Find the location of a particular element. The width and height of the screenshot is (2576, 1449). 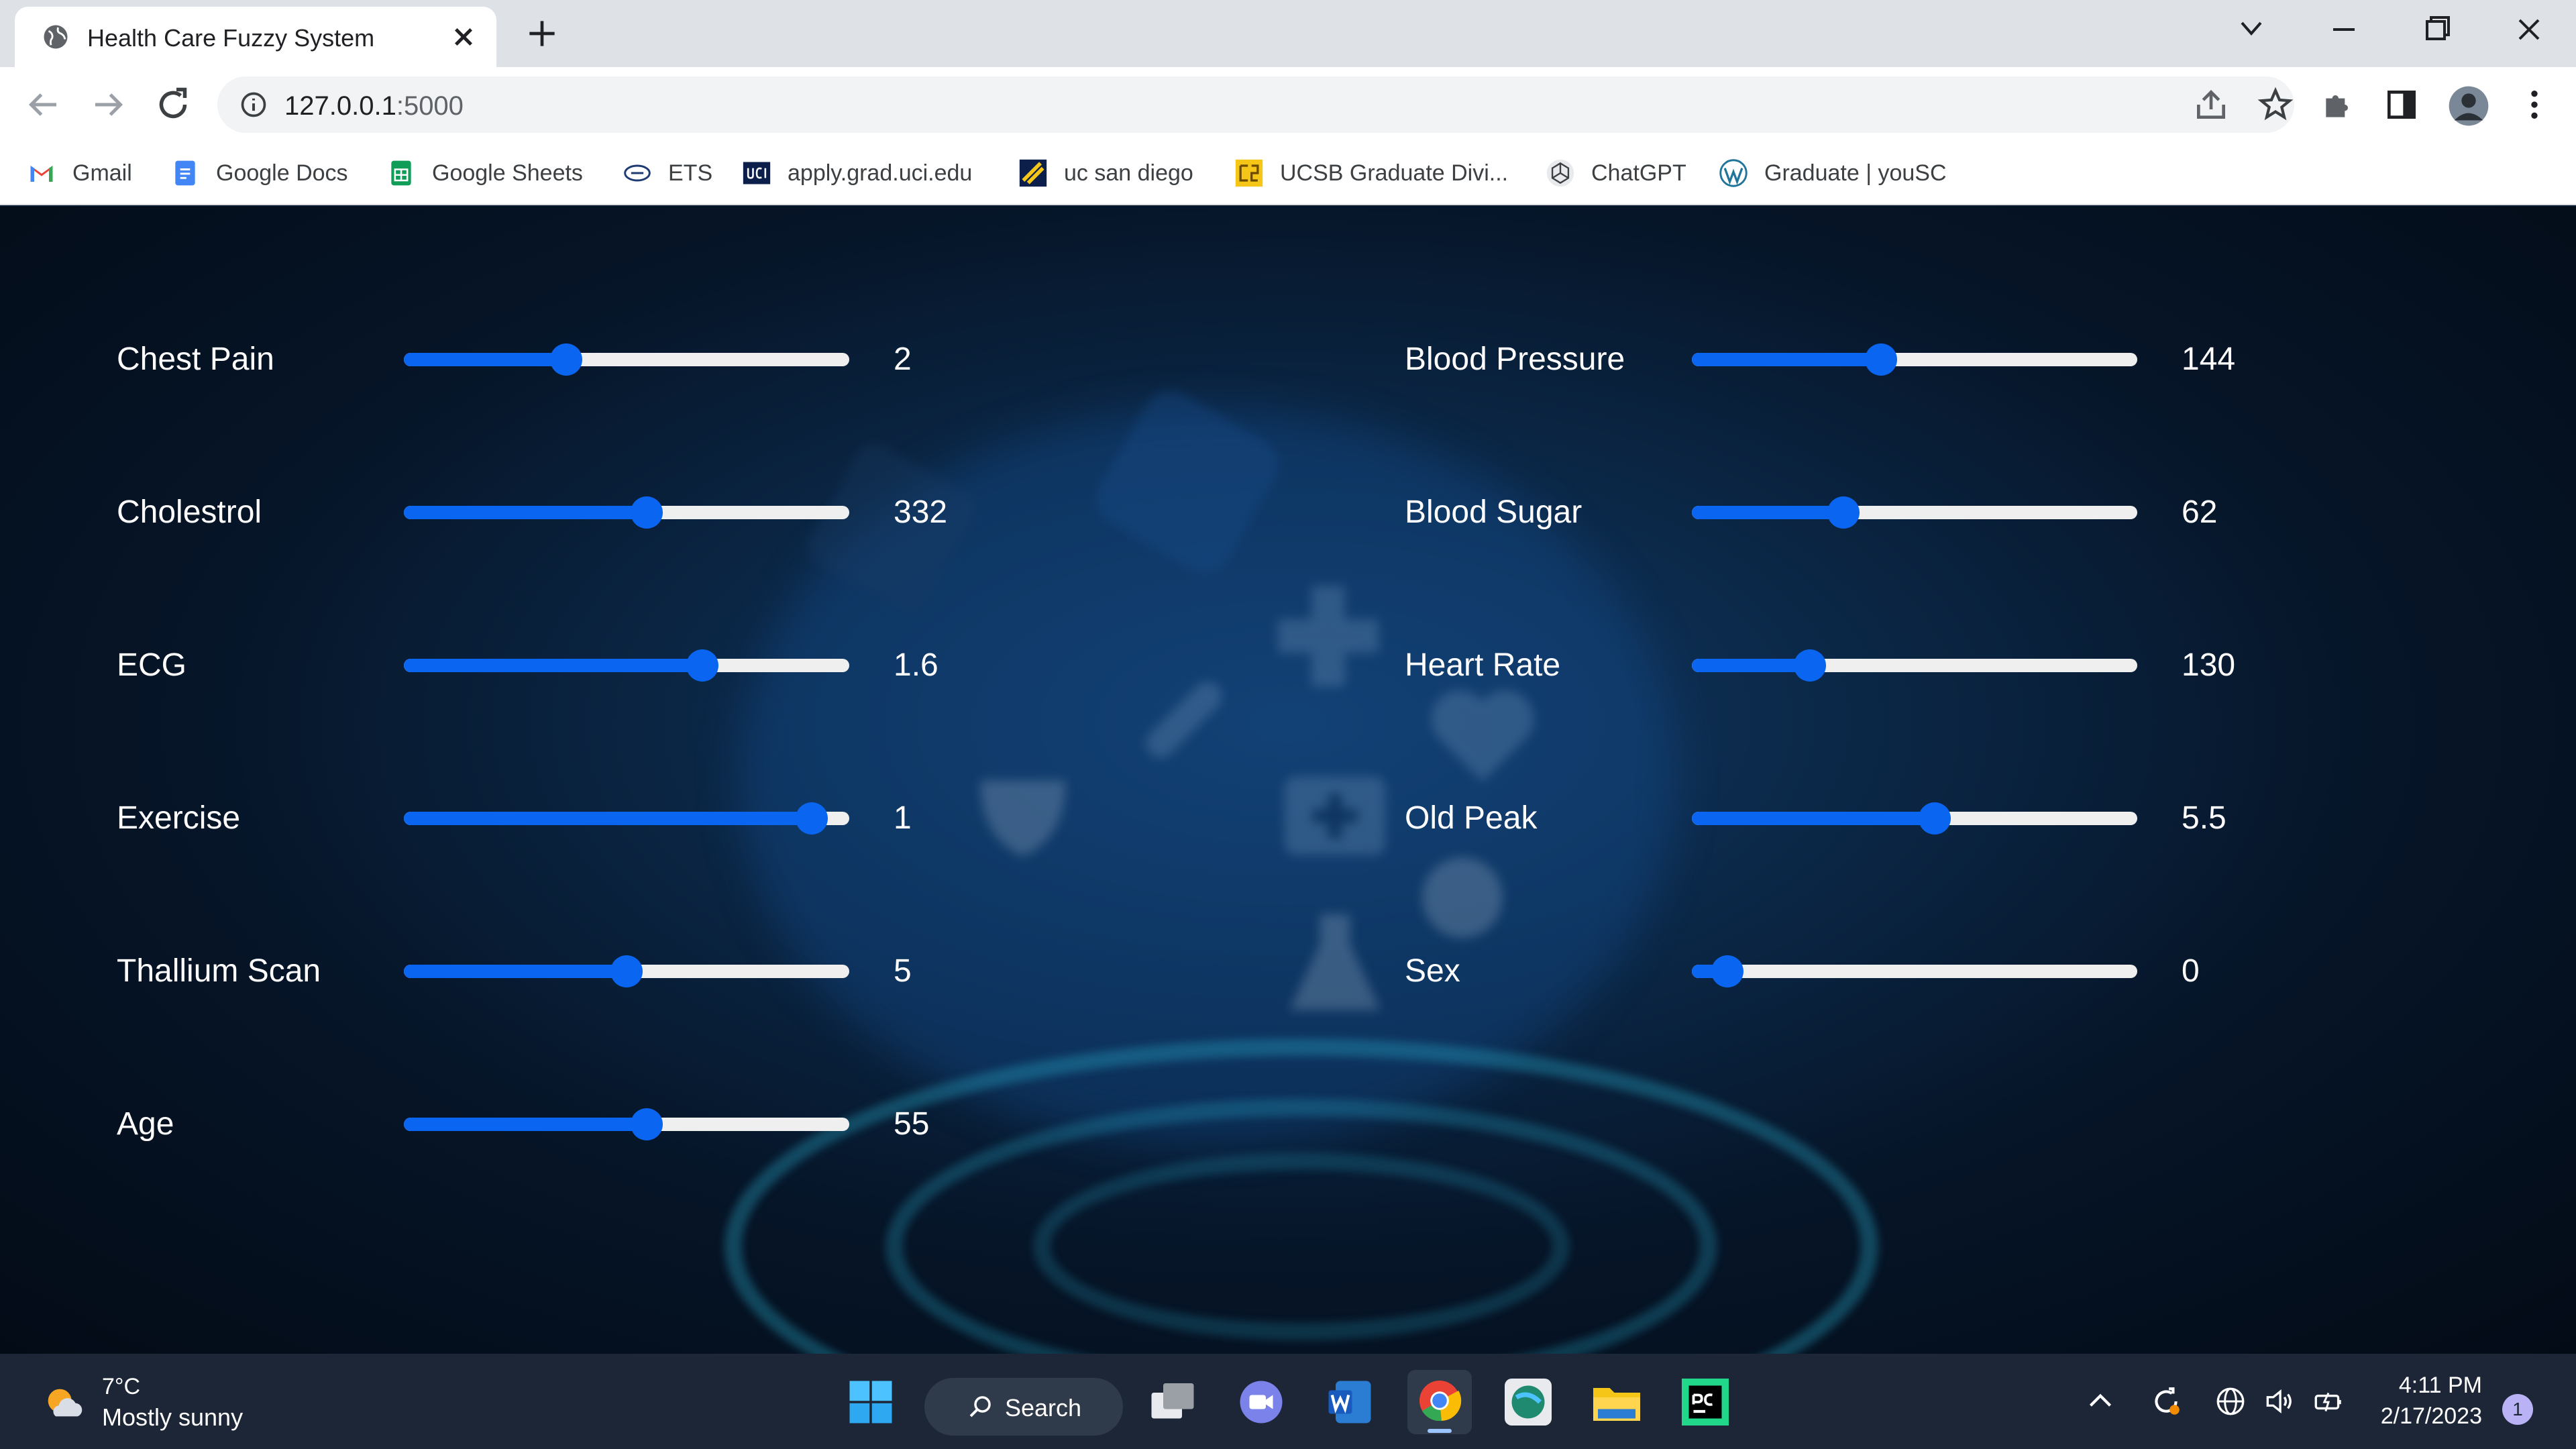

bookmark-uci: apply.grad.uci.edu is located at coordinates (857, 173).